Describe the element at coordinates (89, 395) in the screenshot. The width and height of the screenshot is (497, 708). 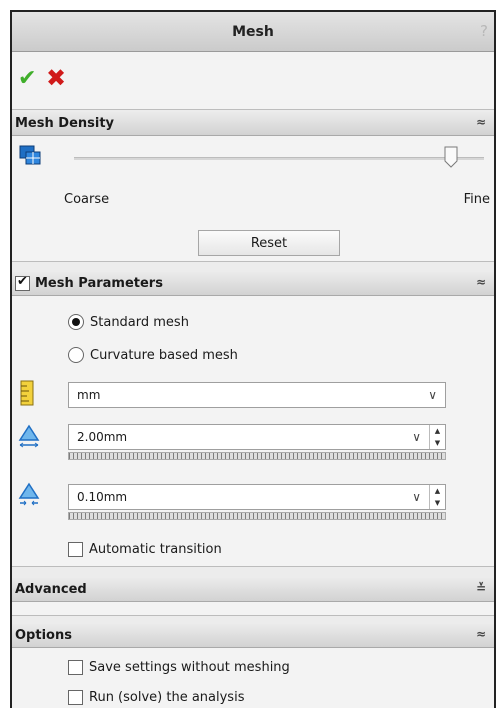
I see `unit-value: mm` at that location.